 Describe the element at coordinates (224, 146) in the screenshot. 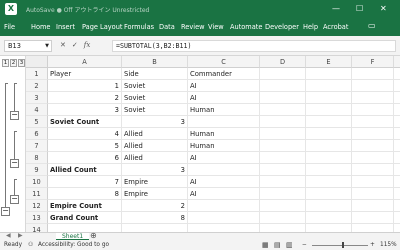

I see `cell-c7: Human` at that location.